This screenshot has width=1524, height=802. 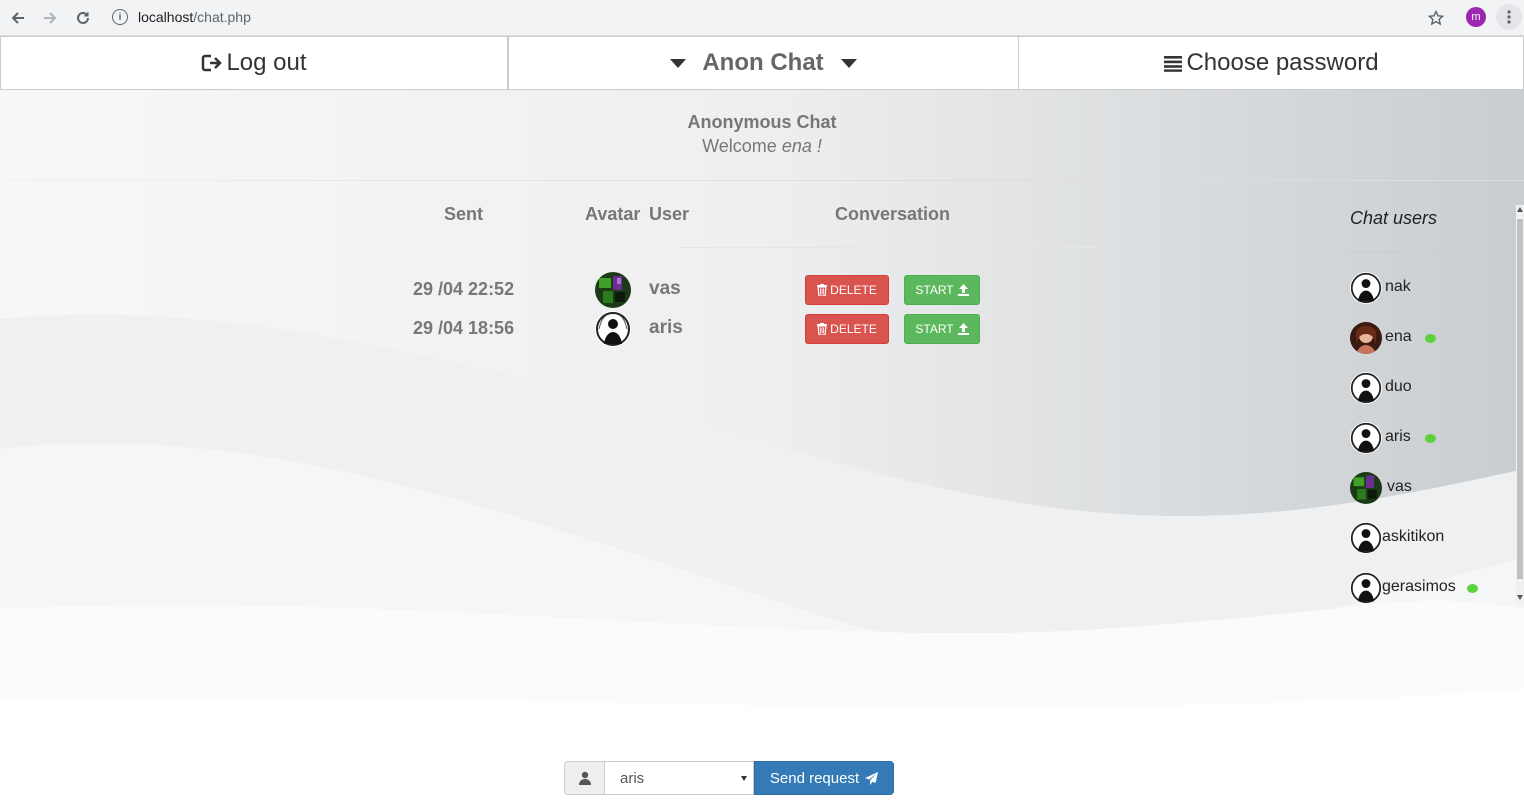 I want to click on browser-menu-icon, so click(x=1509, y=17).